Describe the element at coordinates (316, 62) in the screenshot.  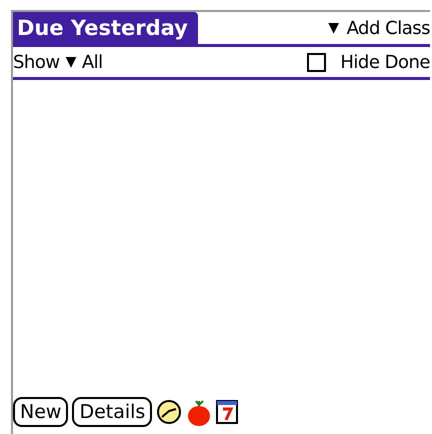
I see `hide-done-checkbox` at that location.